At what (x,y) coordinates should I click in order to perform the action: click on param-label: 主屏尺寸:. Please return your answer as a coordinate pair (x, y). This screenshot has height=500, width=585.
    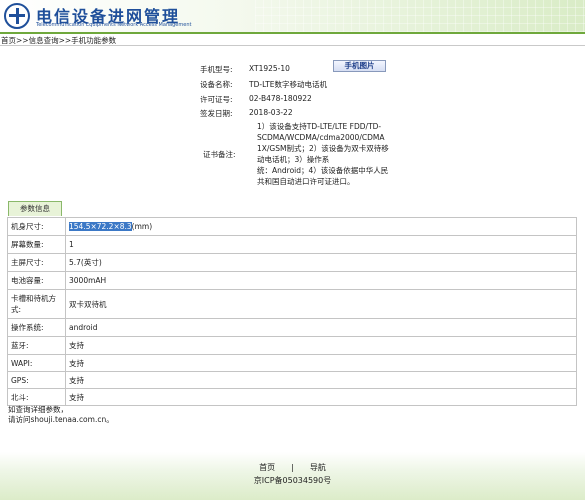
    Looking at the image, I should click on (36, 262).